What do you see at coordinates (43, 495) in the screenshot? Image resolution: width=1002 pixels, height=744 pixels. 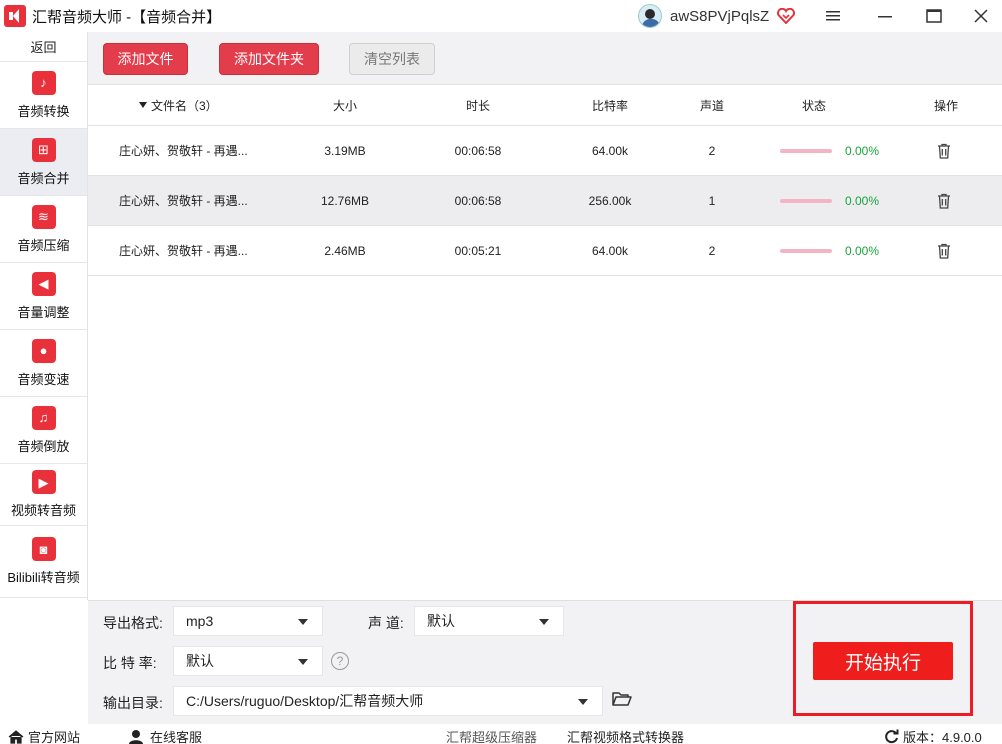 I see `sidebar-item-video-to-audio: ▶ 视频转音频` at bounding box center [43, 495].